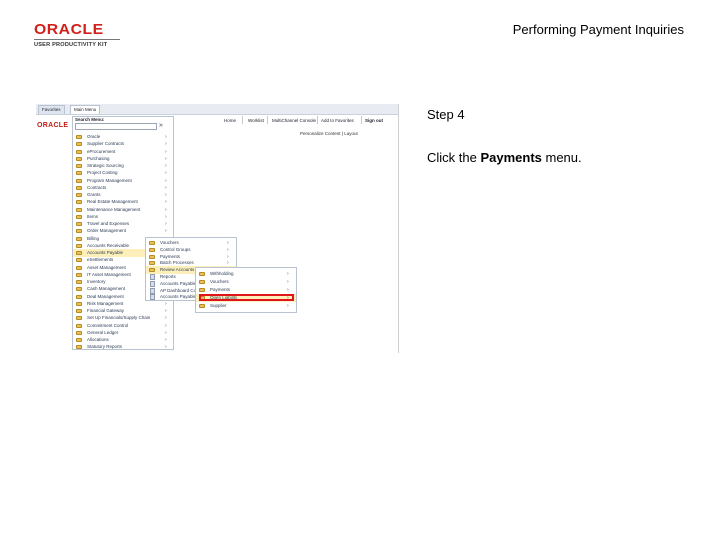 This screenshot has height=540, width=720. Describe the element at coordinates (77, 39) in the screenshot. I see `logo-divider` at that location.